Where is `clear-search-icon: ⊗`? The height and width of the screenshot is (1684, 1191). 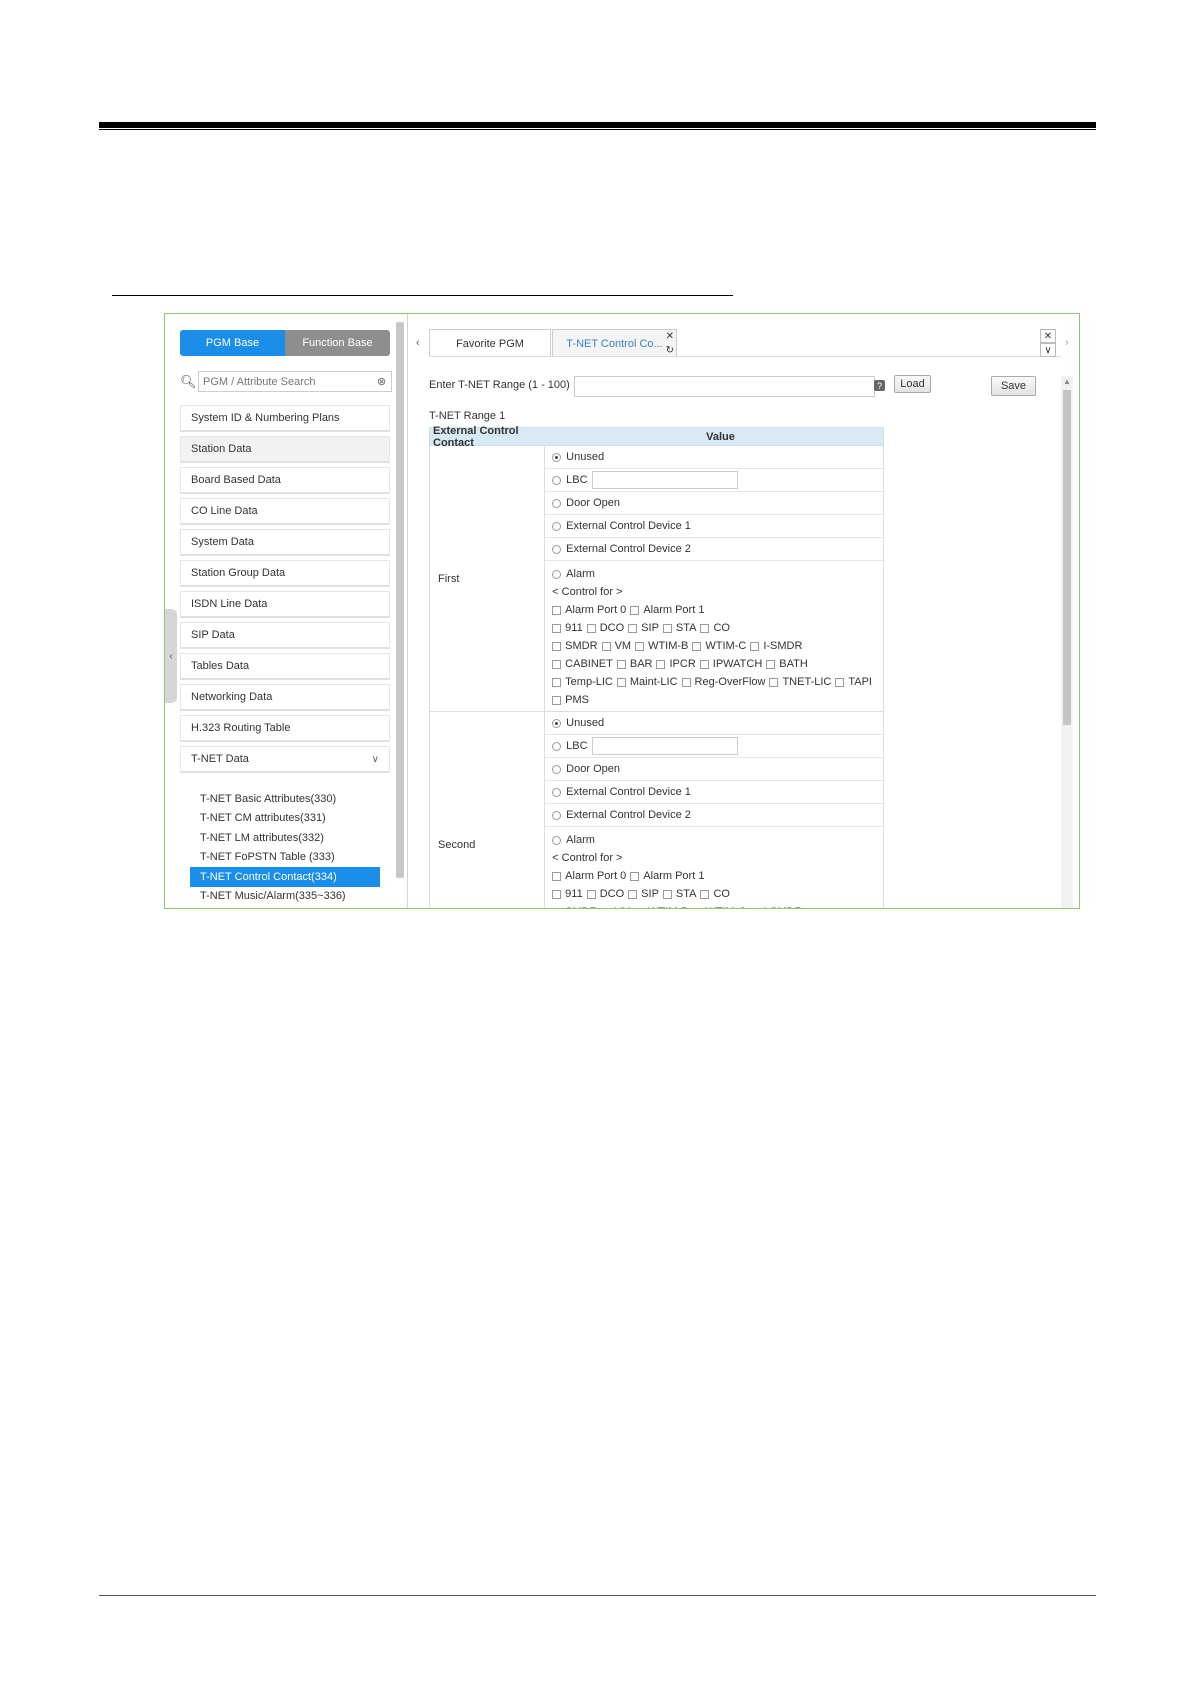 clear-search-icon: ⊗ is located at coordinates (384, 381).